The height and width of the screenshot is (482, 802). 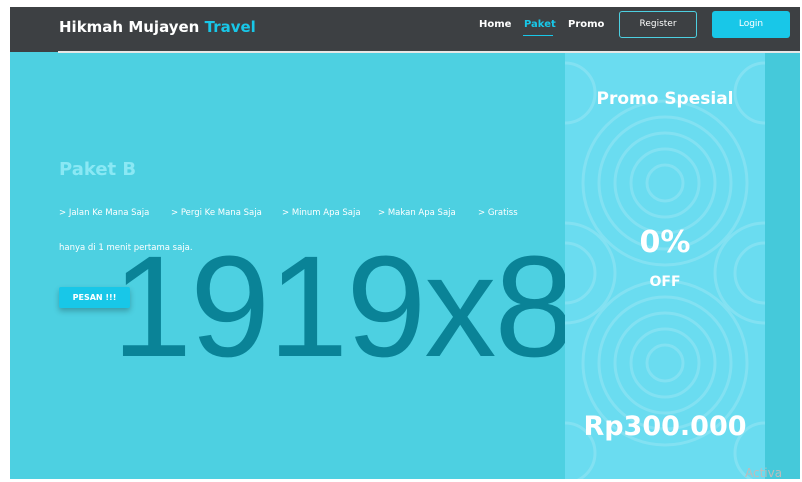 What do you see at coordinates (782, 266) in the screenshot?
I see `right-edge-strip` at bounding box center [782, 266].